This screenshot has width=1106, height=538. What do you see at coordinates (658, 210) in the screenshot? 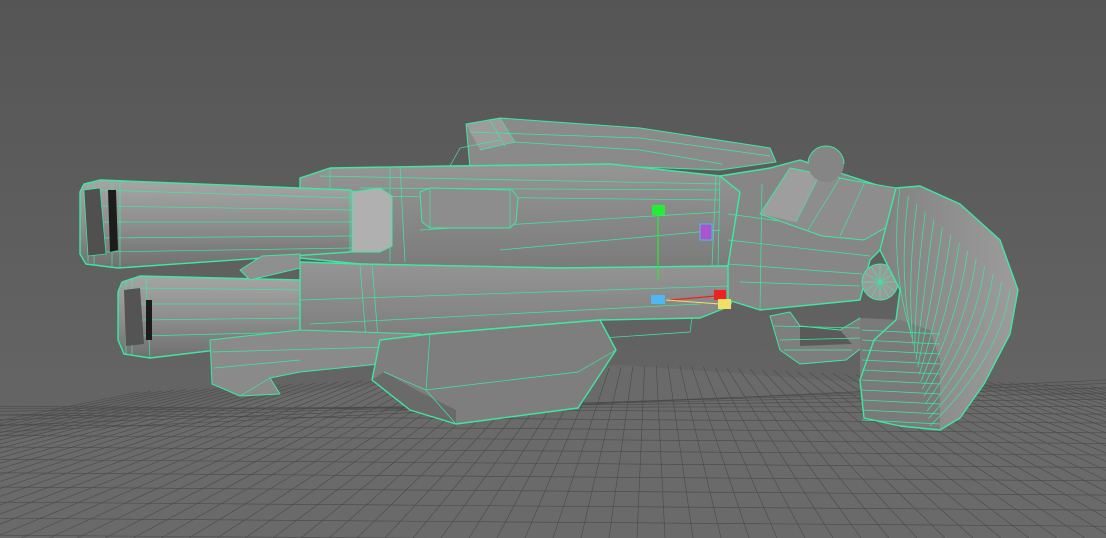
I see `y-axis-handle` at bounding box center [658, 210].